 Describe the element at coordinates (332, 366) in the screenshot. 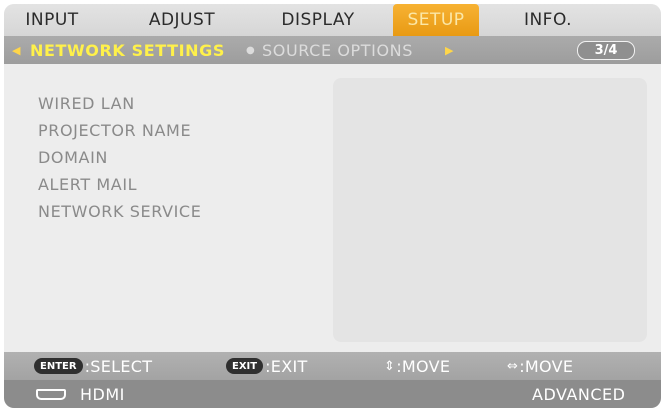

I see `key-help-bar: ENTER :SELECT EXIT :EXIT ⇕ :MOVE ⇔ :MOVE` at that location.